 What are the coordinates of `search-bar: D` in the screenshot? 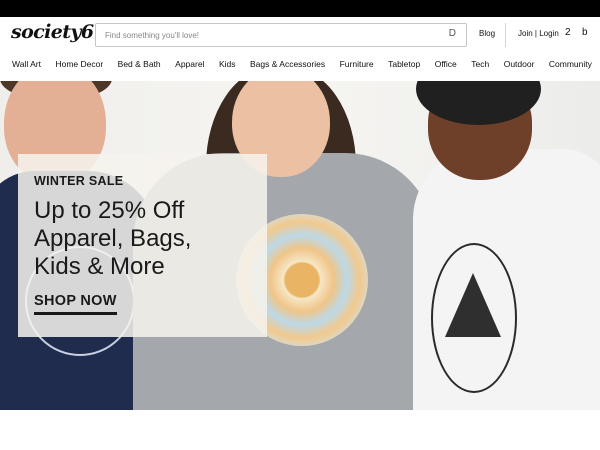 It's located at (281, 35).